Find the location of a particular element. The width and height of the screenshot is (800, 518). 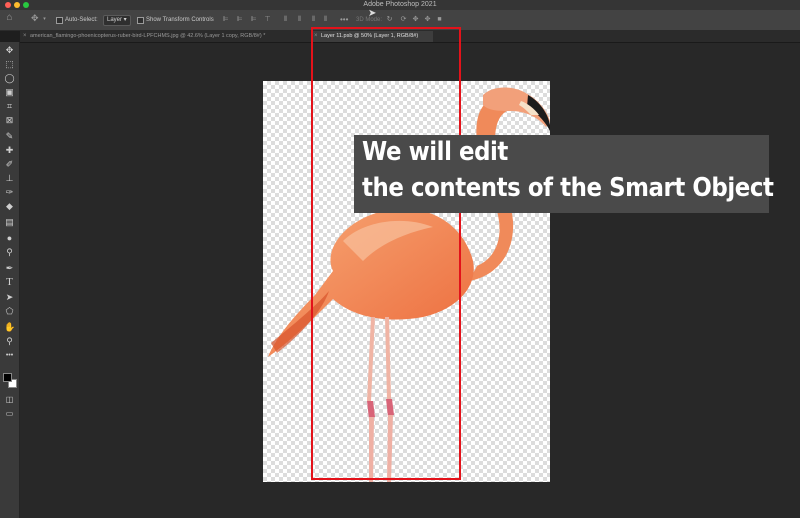

stamp-tool-icon: ⊥ is located at coordinates (9, 178).